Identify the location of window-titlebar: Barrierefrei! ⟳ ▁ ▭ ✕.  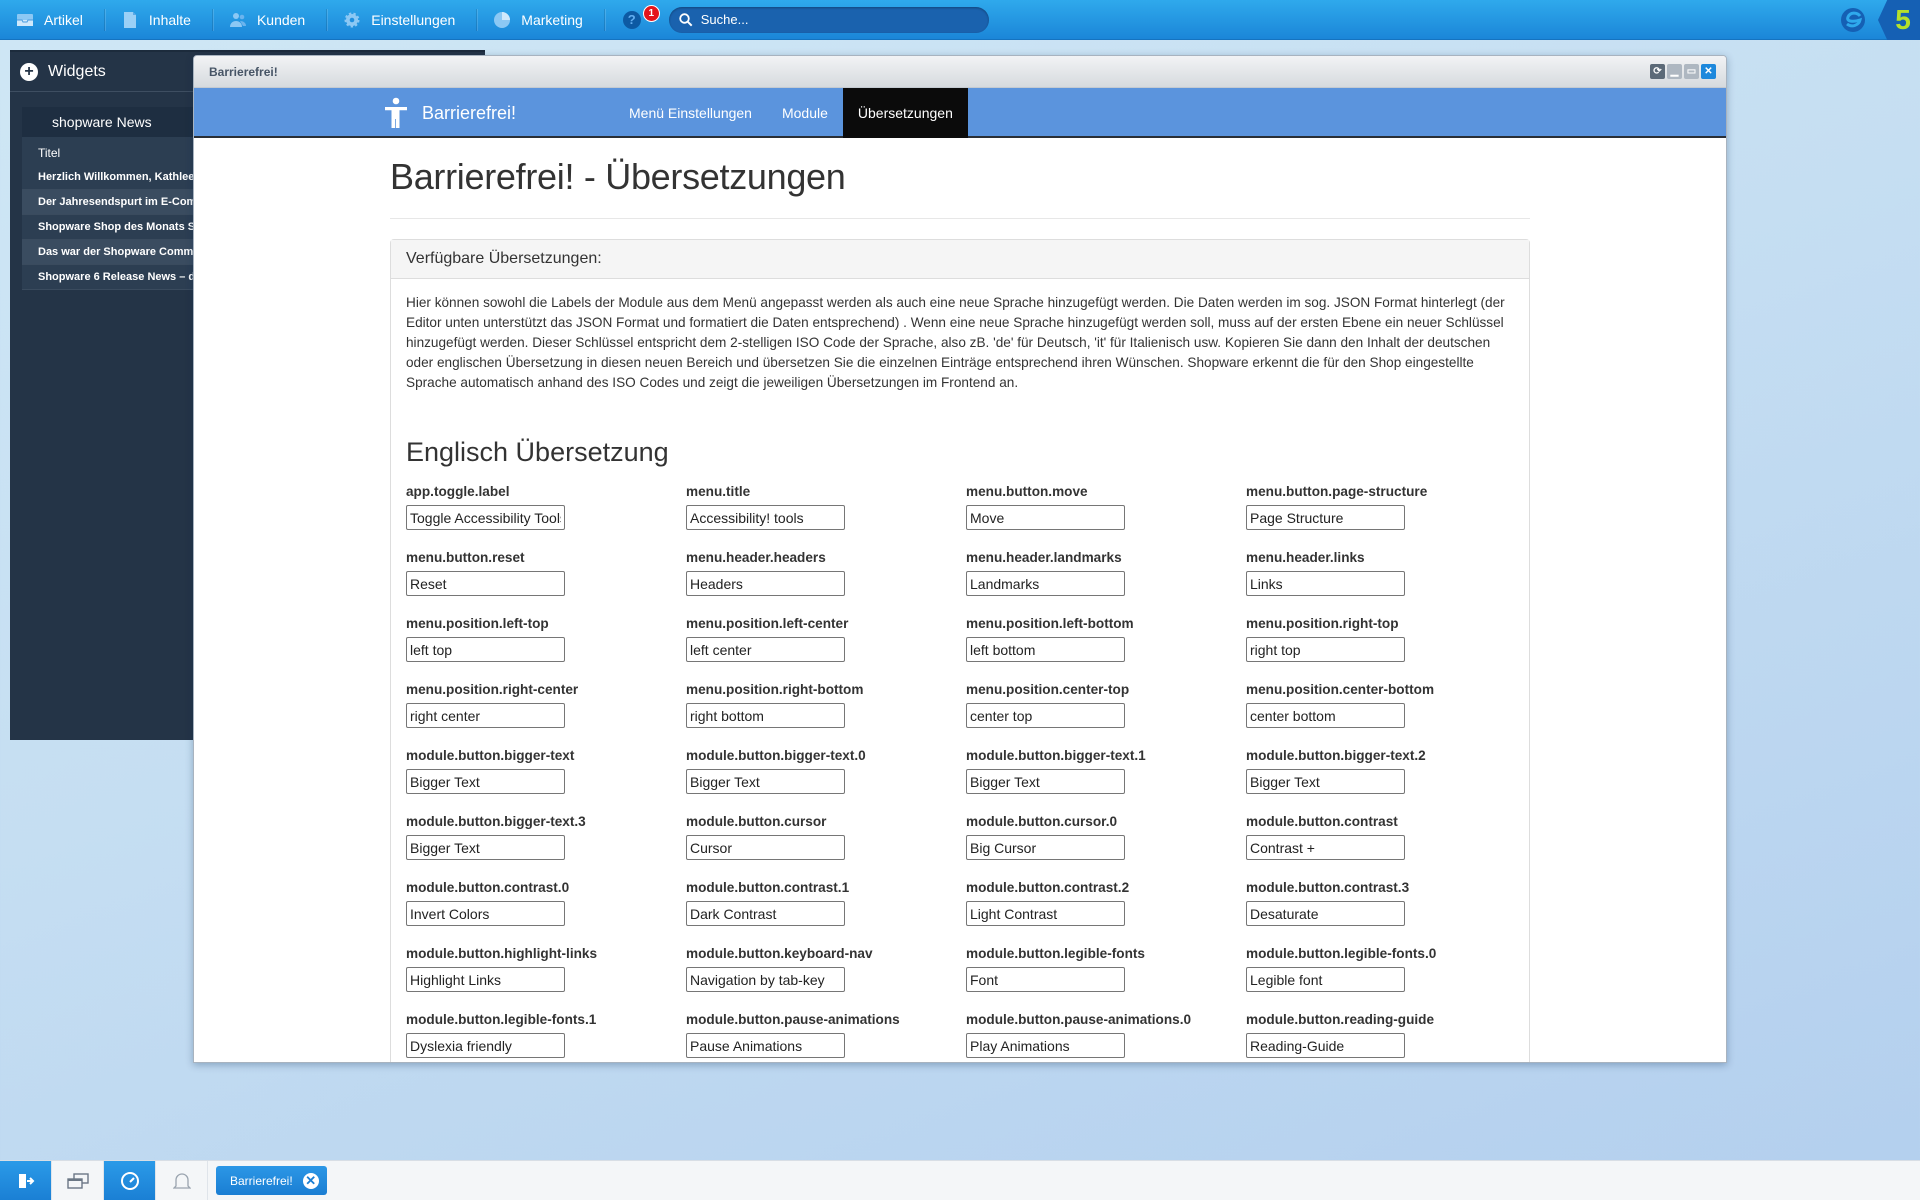
(960, 72).